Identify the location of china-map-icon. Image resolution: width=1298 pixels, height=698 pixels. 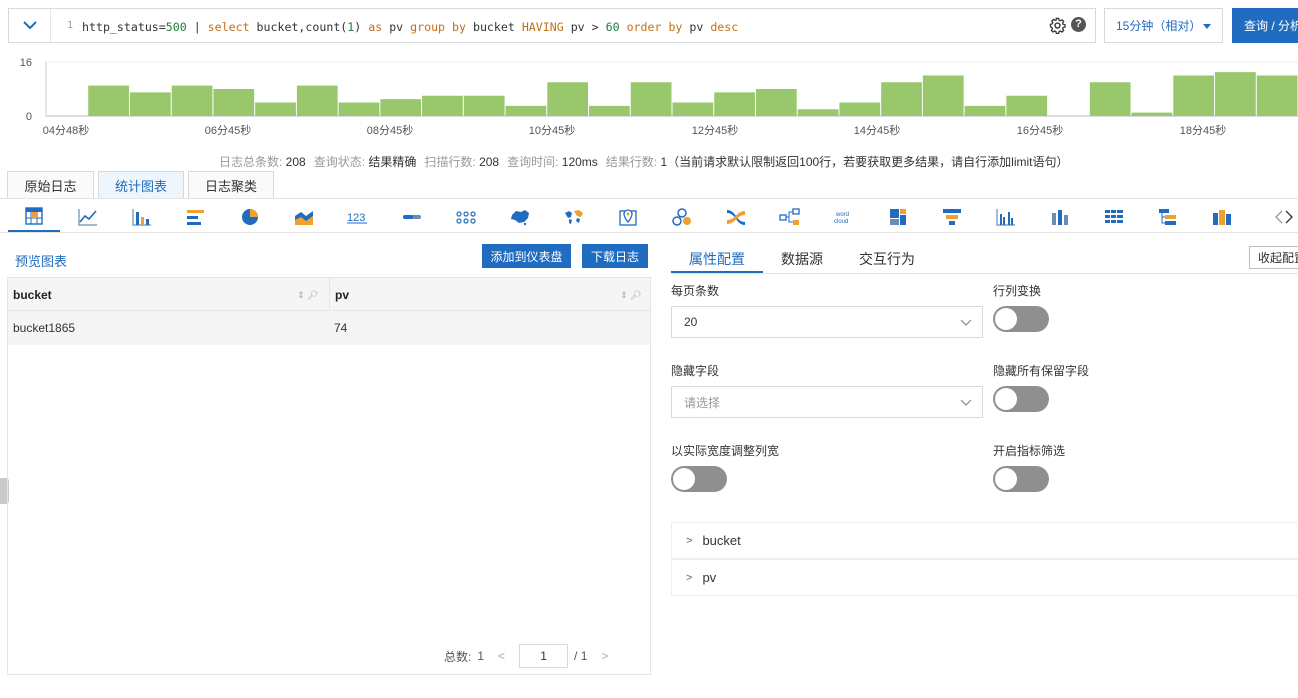
(520, 216).